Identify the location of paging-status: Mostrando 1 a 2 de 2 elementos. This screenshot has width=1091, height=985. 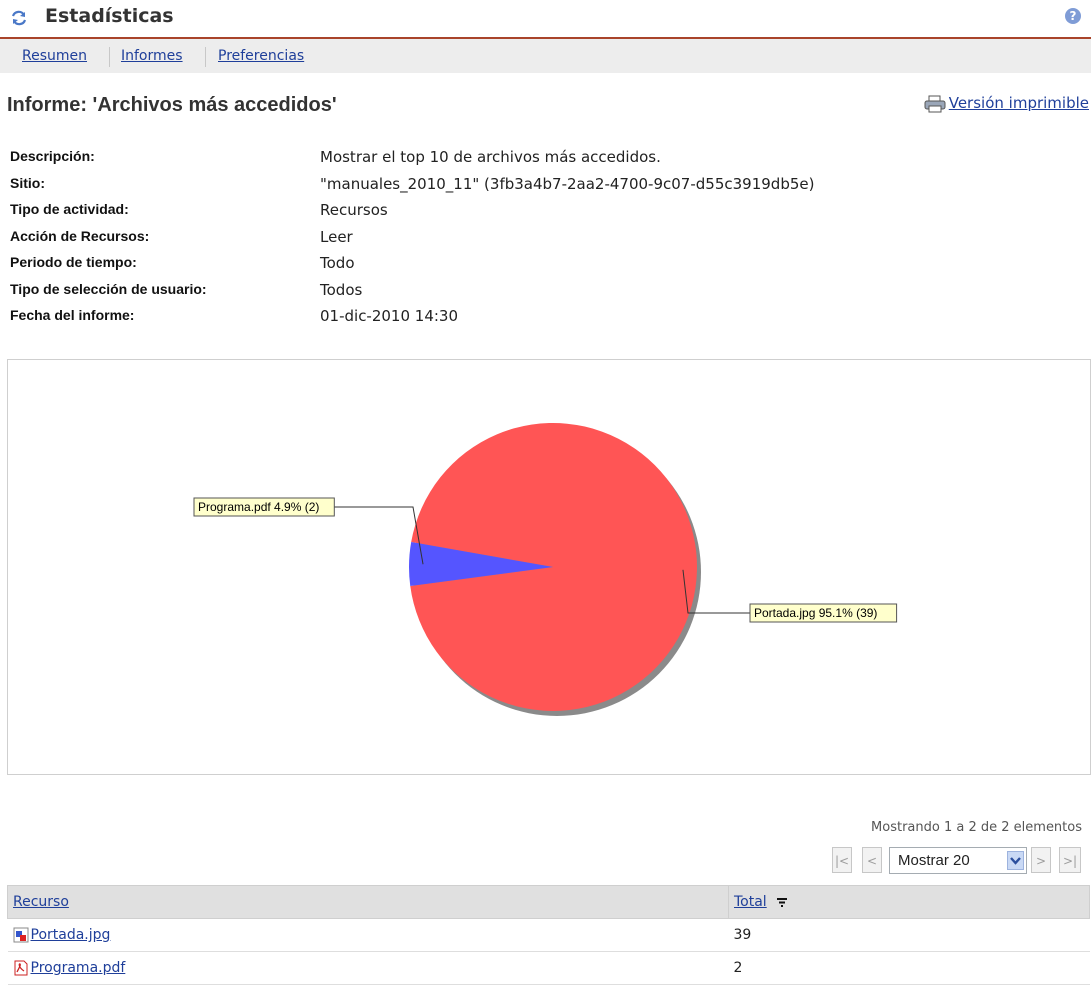
(976, 827).